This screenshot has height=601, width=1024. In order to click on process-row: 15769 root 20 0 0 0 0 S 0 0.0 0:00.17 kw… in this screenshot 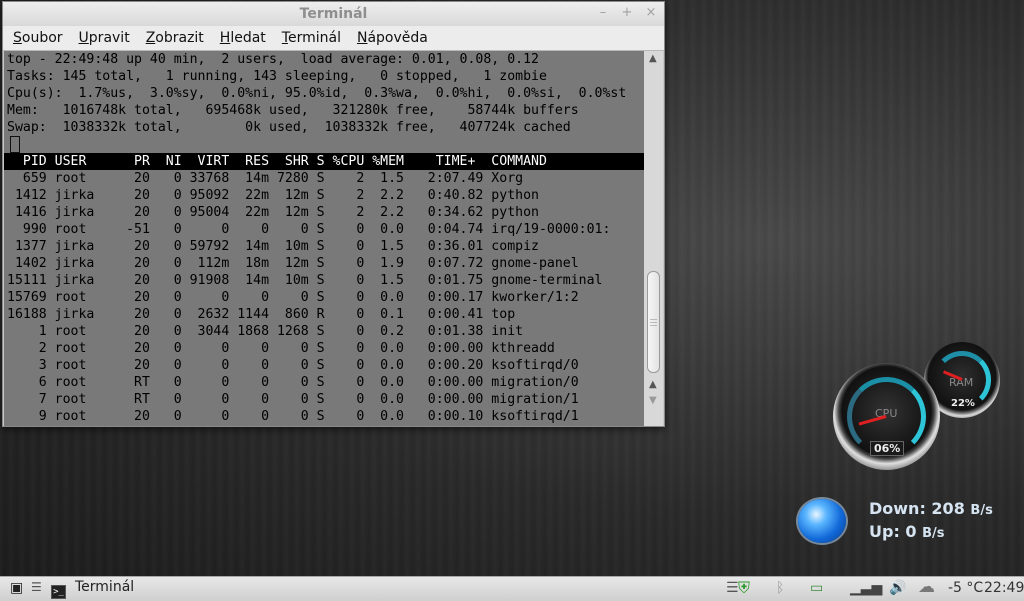, I will do `click(293, 297)`.